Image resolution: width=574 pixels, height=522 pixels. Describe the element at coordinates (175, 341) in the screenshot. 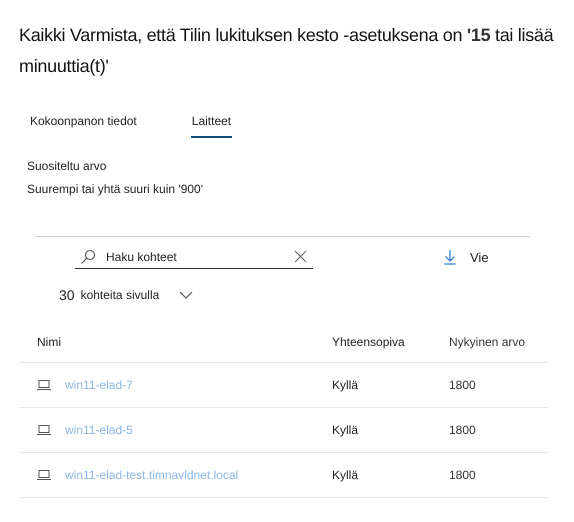

I see `column-header: Nimi` at that location.